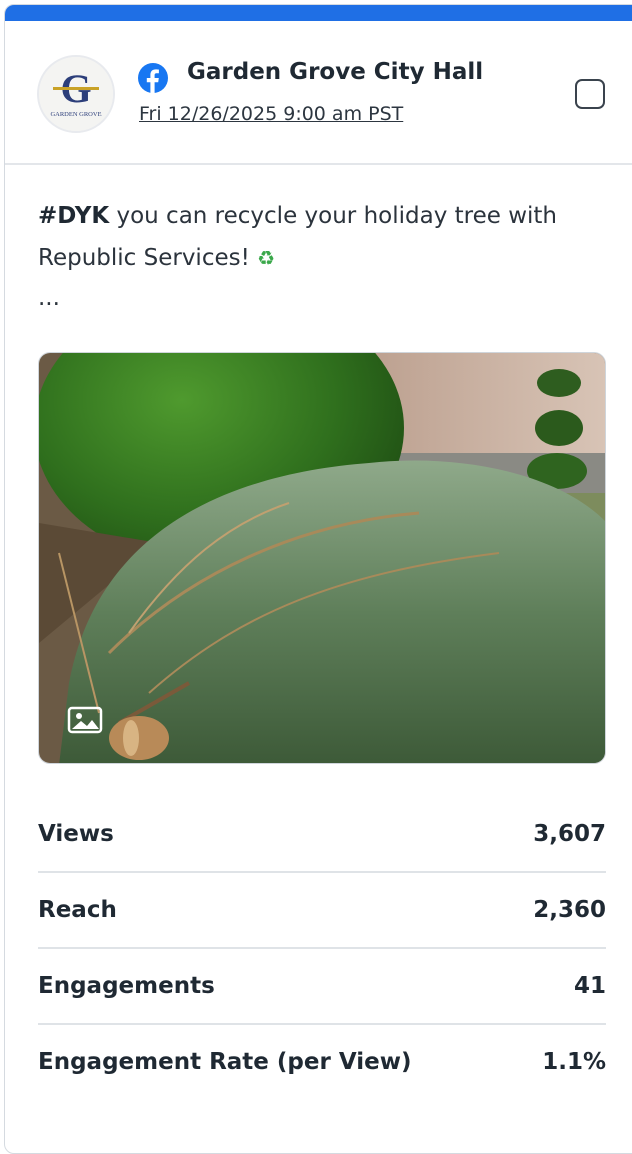 This screenshot has width=632, height=1154. I want to click on image-icon, so click(85, 720).